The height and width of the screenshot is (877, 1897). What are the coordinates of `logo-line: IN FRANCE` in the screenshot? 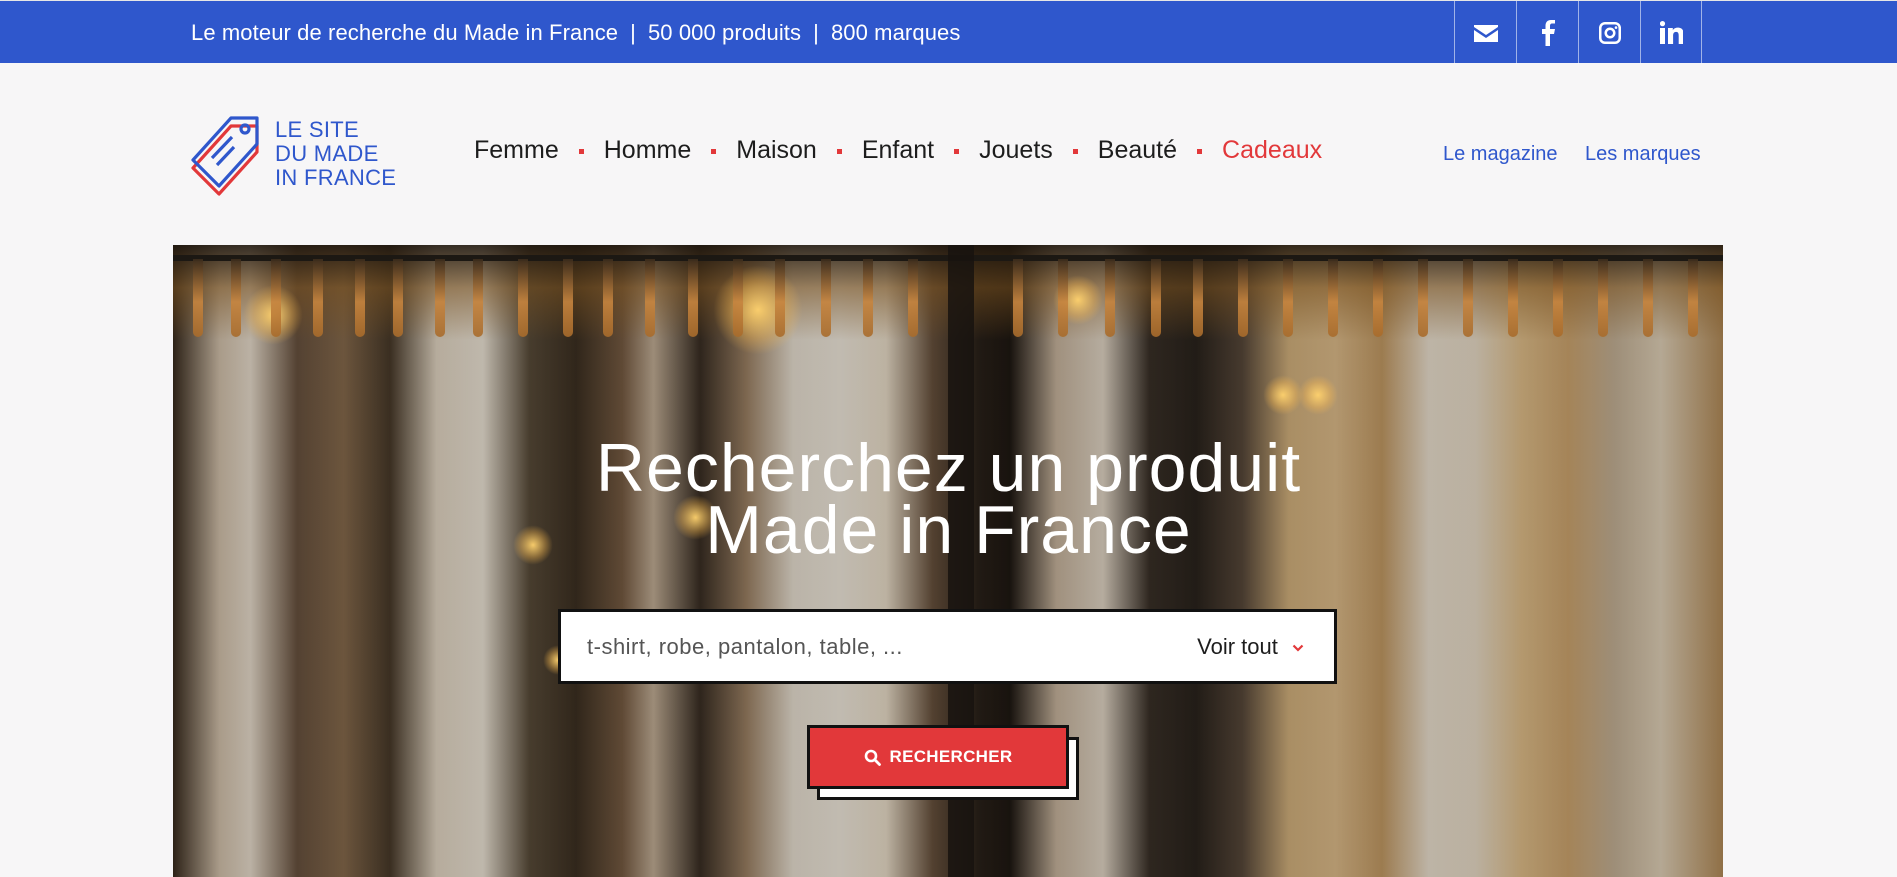 It's located at (336, 177).